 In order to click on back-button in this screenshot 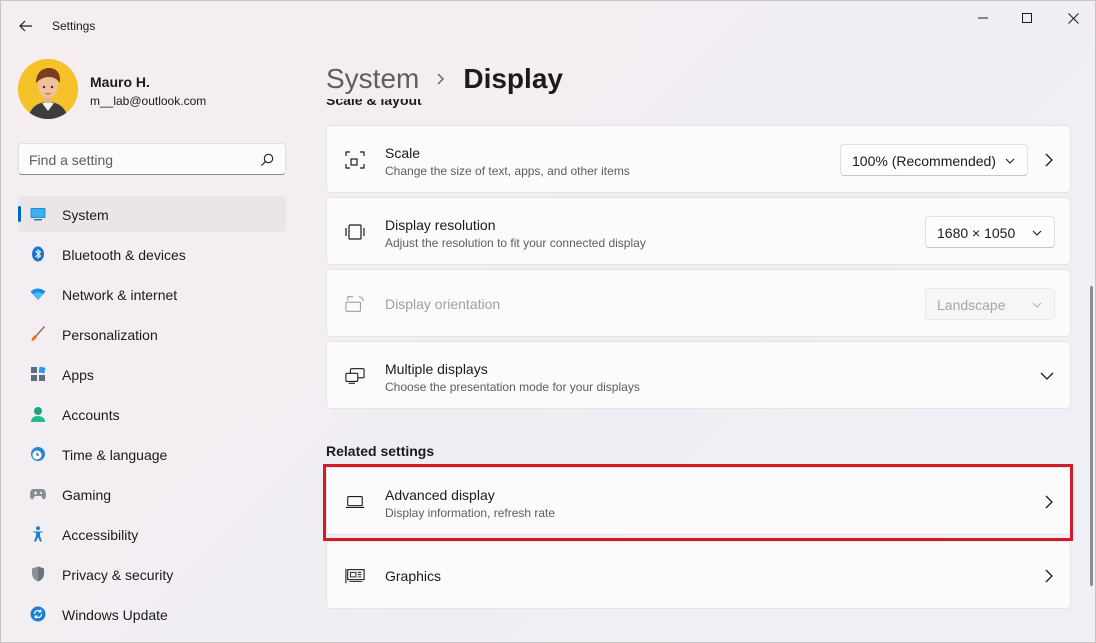, I will do `click(26, 26)`.